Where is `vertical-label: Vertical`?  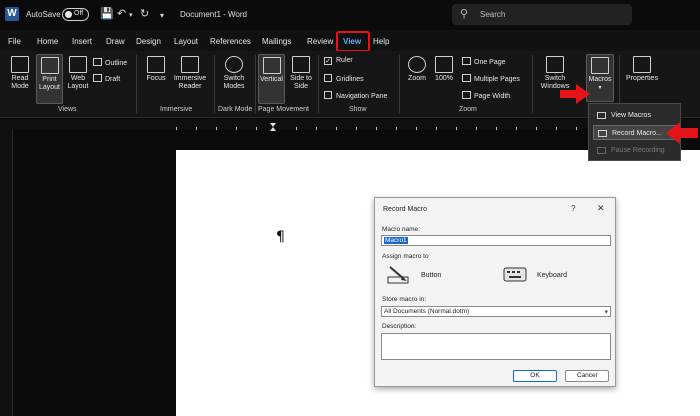 vertical-label: Vertical is located at coordinates (271, 79).